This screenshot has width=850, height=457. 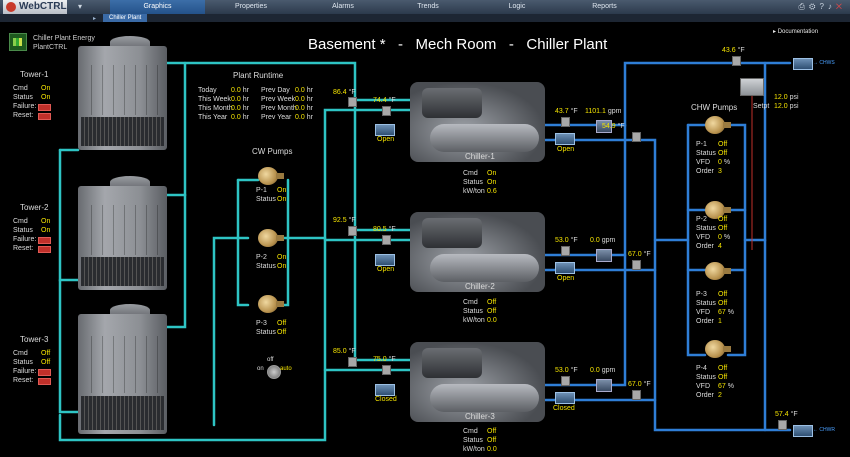 What do you see at coordinates (385, 390) in the screenshot?
I see `chiller-3-cw-valve` at bounding box center [385, 390].